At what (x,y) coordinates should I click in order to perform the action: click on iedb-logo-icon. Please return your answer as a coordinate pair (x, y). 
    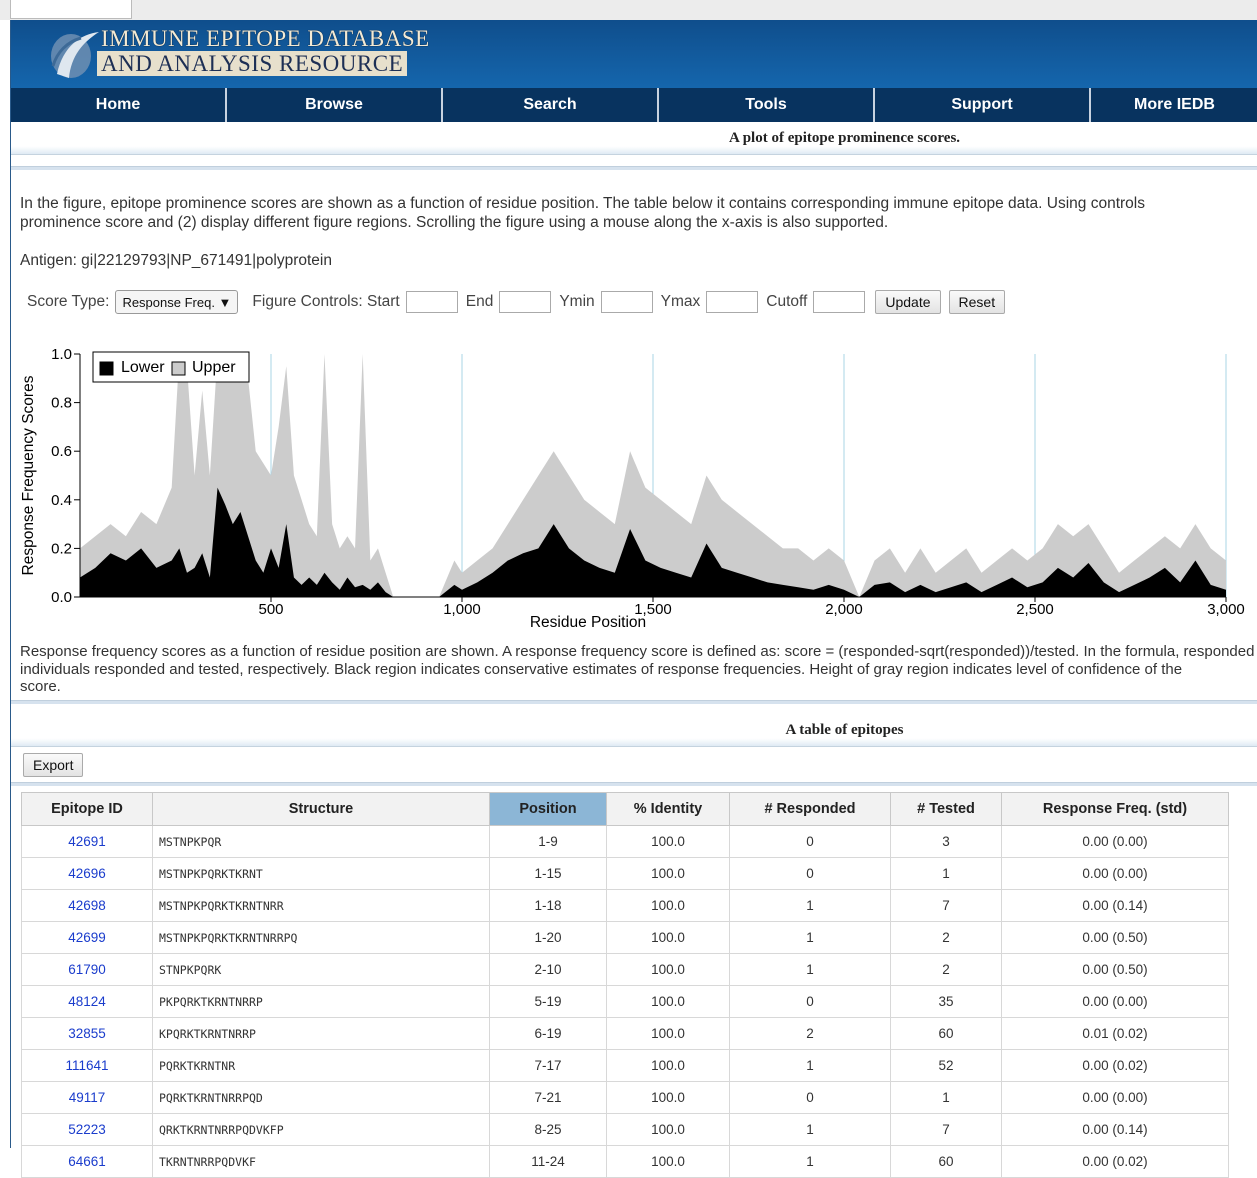
    Looking at the image, I should click on (75, 54).